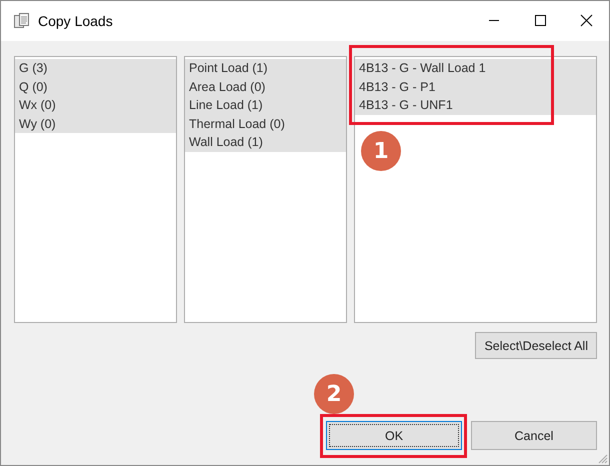  Describe the element at coordinates (265, 105) in the screenshot. I see `list-item: Line Load (1)` at that location.